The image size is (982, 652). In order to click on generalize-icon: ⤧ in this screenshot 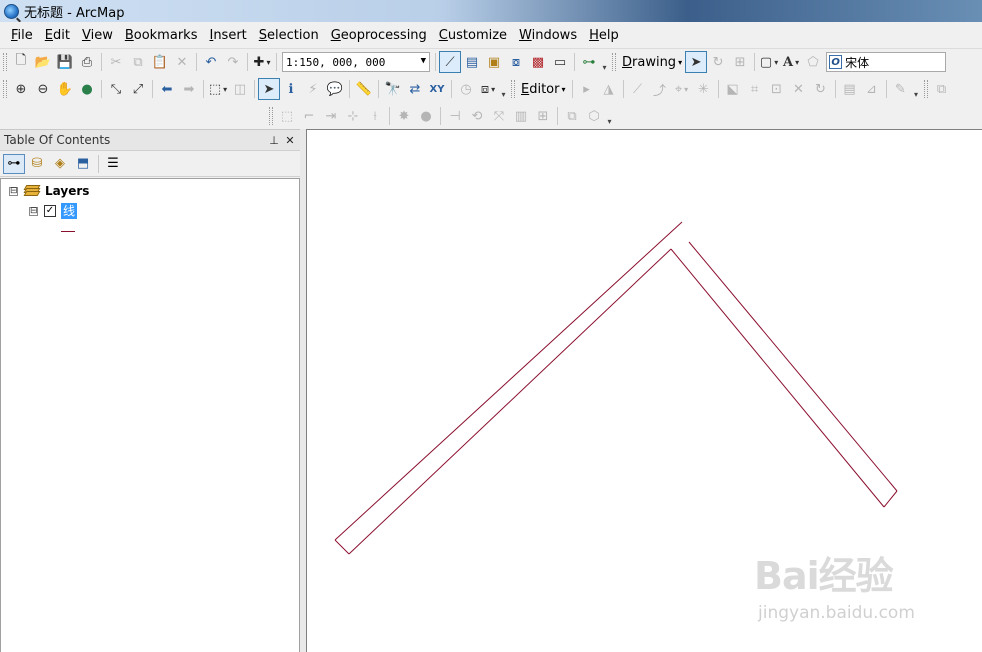, I will do `click(499, 116)`.